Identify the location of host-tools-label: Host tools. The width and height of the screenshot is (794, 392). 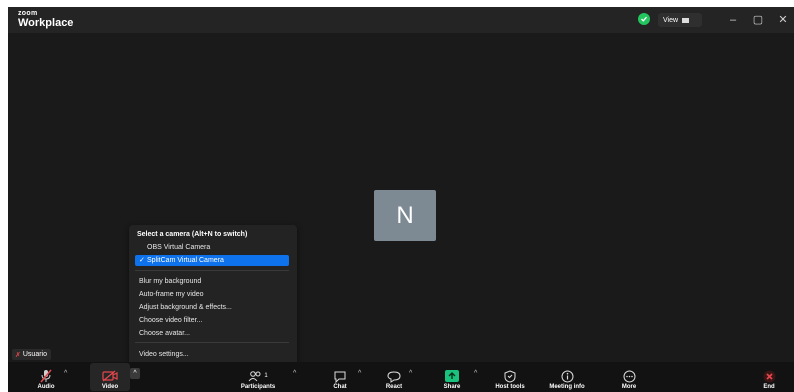
(510, 387).